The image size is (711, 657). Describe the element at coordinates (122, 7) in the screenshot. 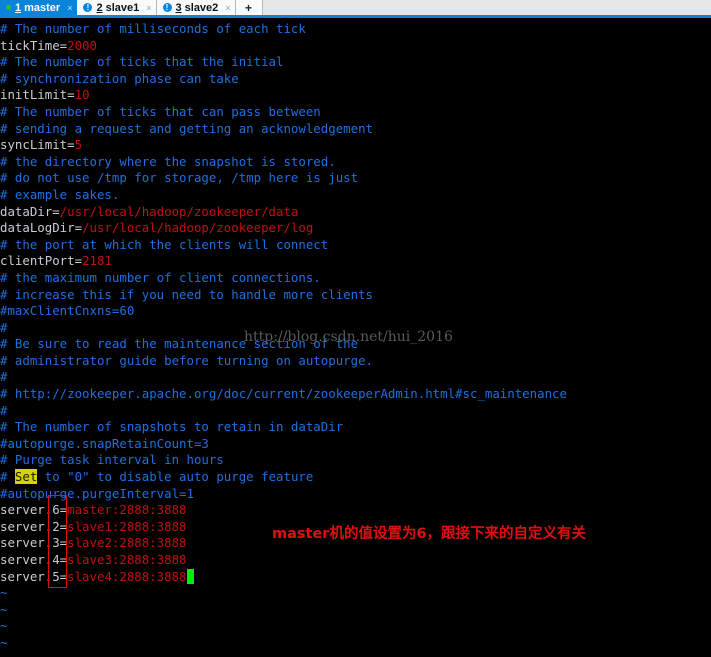

I see `tab-title-label: slave1` at that location.